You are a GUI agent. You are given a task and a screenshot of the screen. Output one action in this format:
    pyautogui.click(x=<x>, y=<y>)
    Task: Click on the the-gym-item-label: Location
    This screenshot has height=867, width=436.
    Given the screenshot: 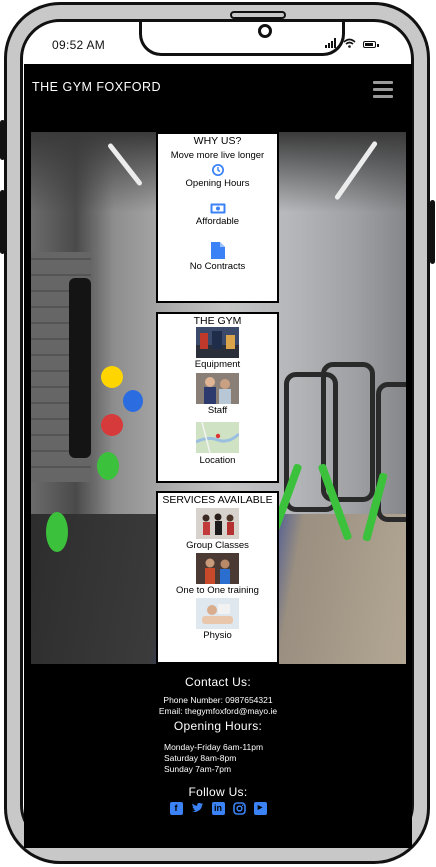 What is the action you would take?
    pyautogui.click(x=217, y=460)
    